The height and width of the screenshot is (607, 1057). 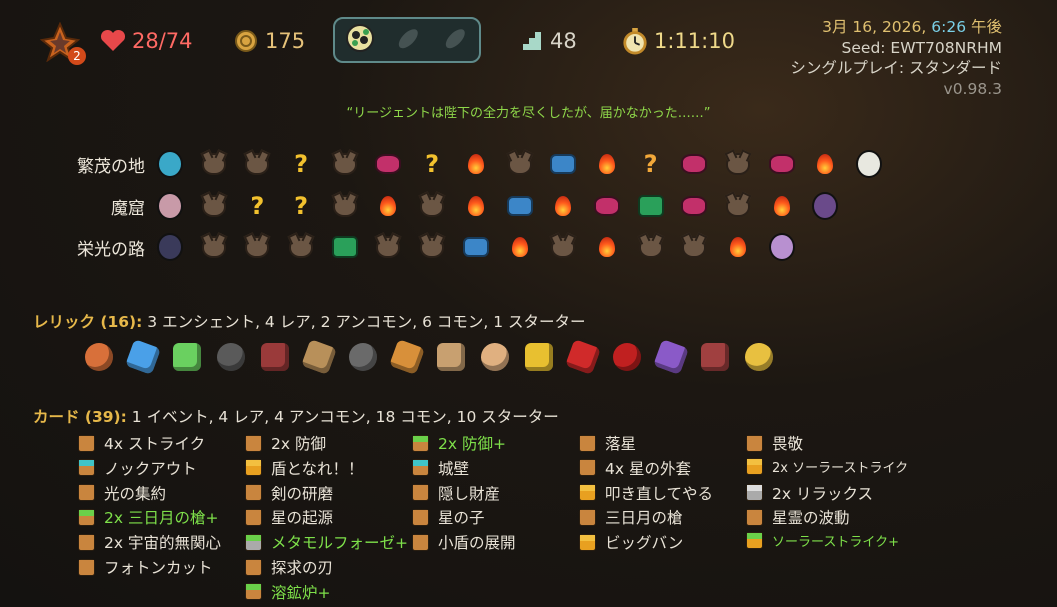 What do you see at coordinates (363, 357) in the screenshot?
I see `lantern-icon` at bounding box center [363, 357].